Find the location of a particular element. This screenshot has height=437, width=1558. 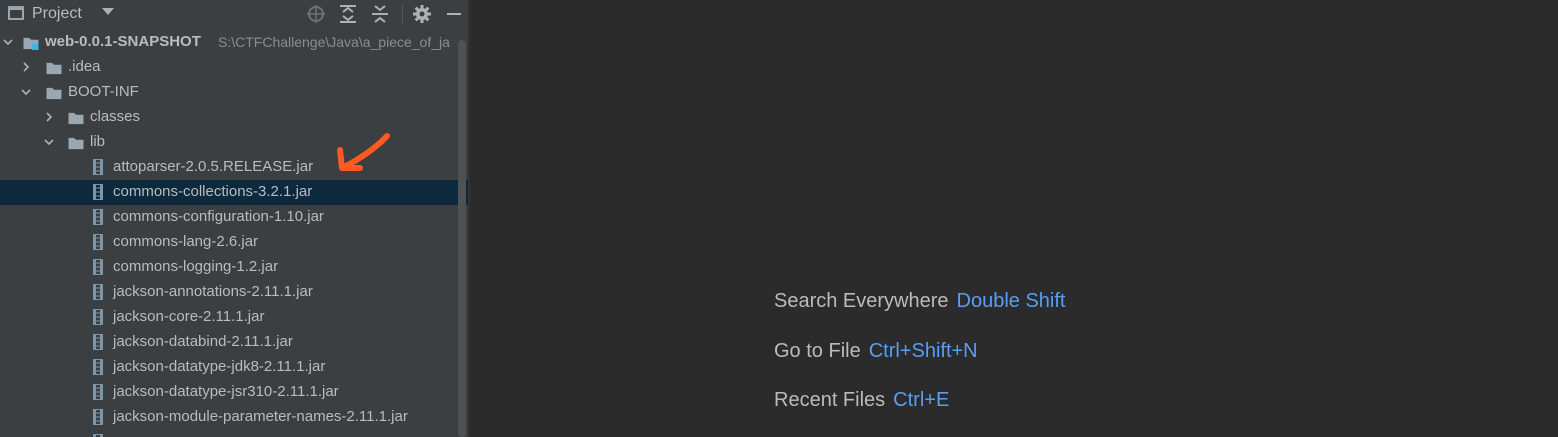

tree-item-label: jackson-datatype-jsr310-2.11.1.jar is located at coordinates (226, 391).